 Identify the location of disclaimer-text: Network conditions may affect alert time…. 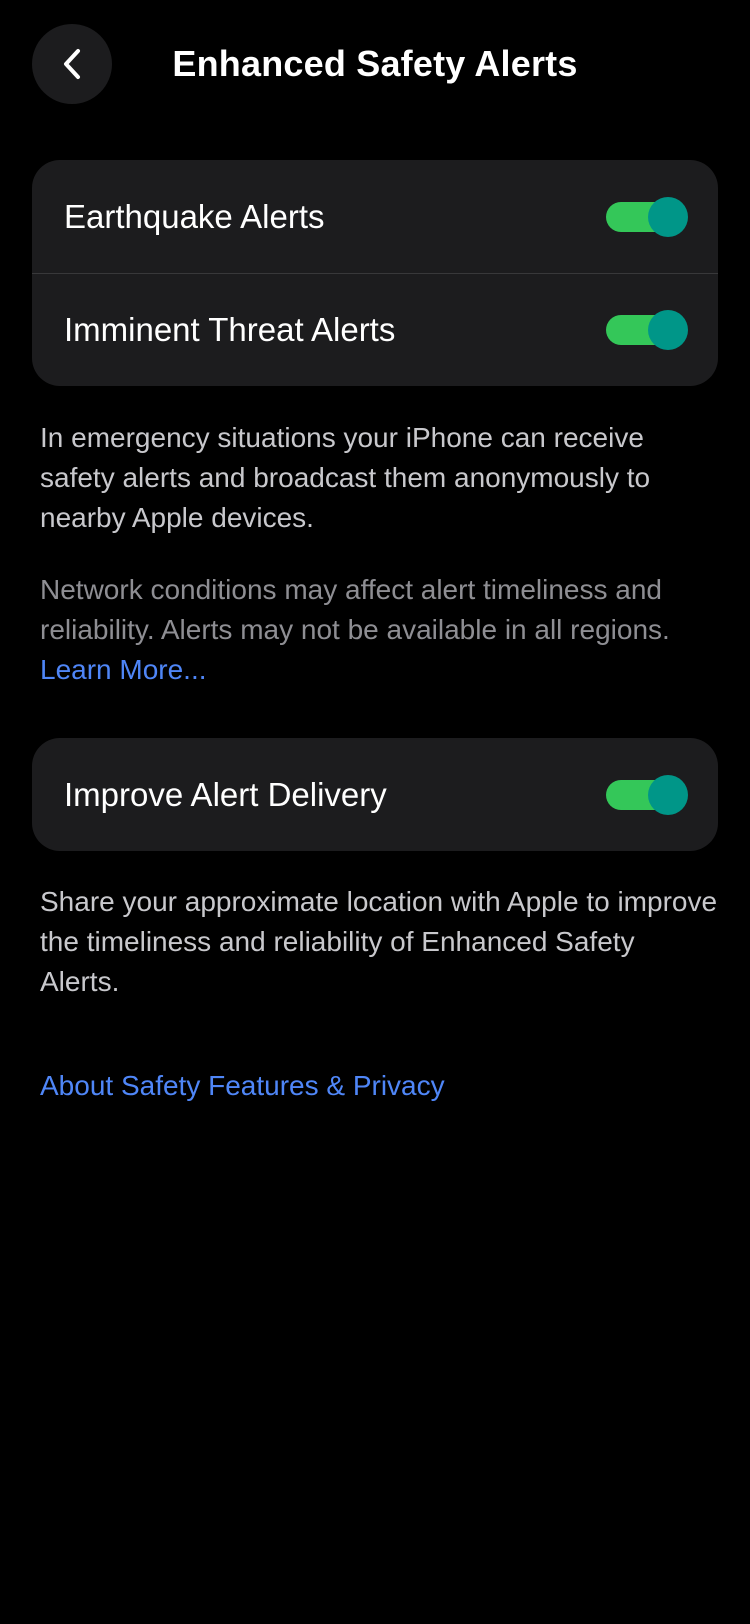
(355, 609).